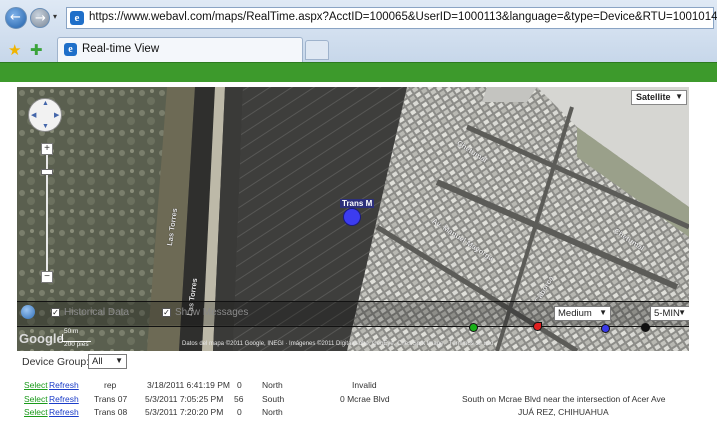  I want to click on end-pin-icon, so click(645, 327).